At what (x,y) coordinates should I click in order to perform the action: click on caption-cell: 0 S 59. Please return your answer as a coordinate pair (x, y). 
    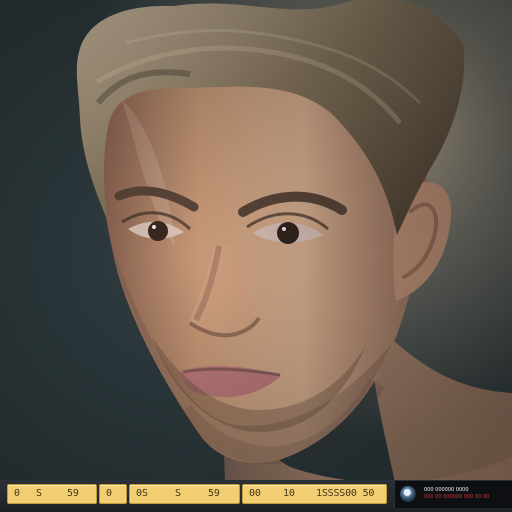
    Looking at the image, I should click on (52, 494).